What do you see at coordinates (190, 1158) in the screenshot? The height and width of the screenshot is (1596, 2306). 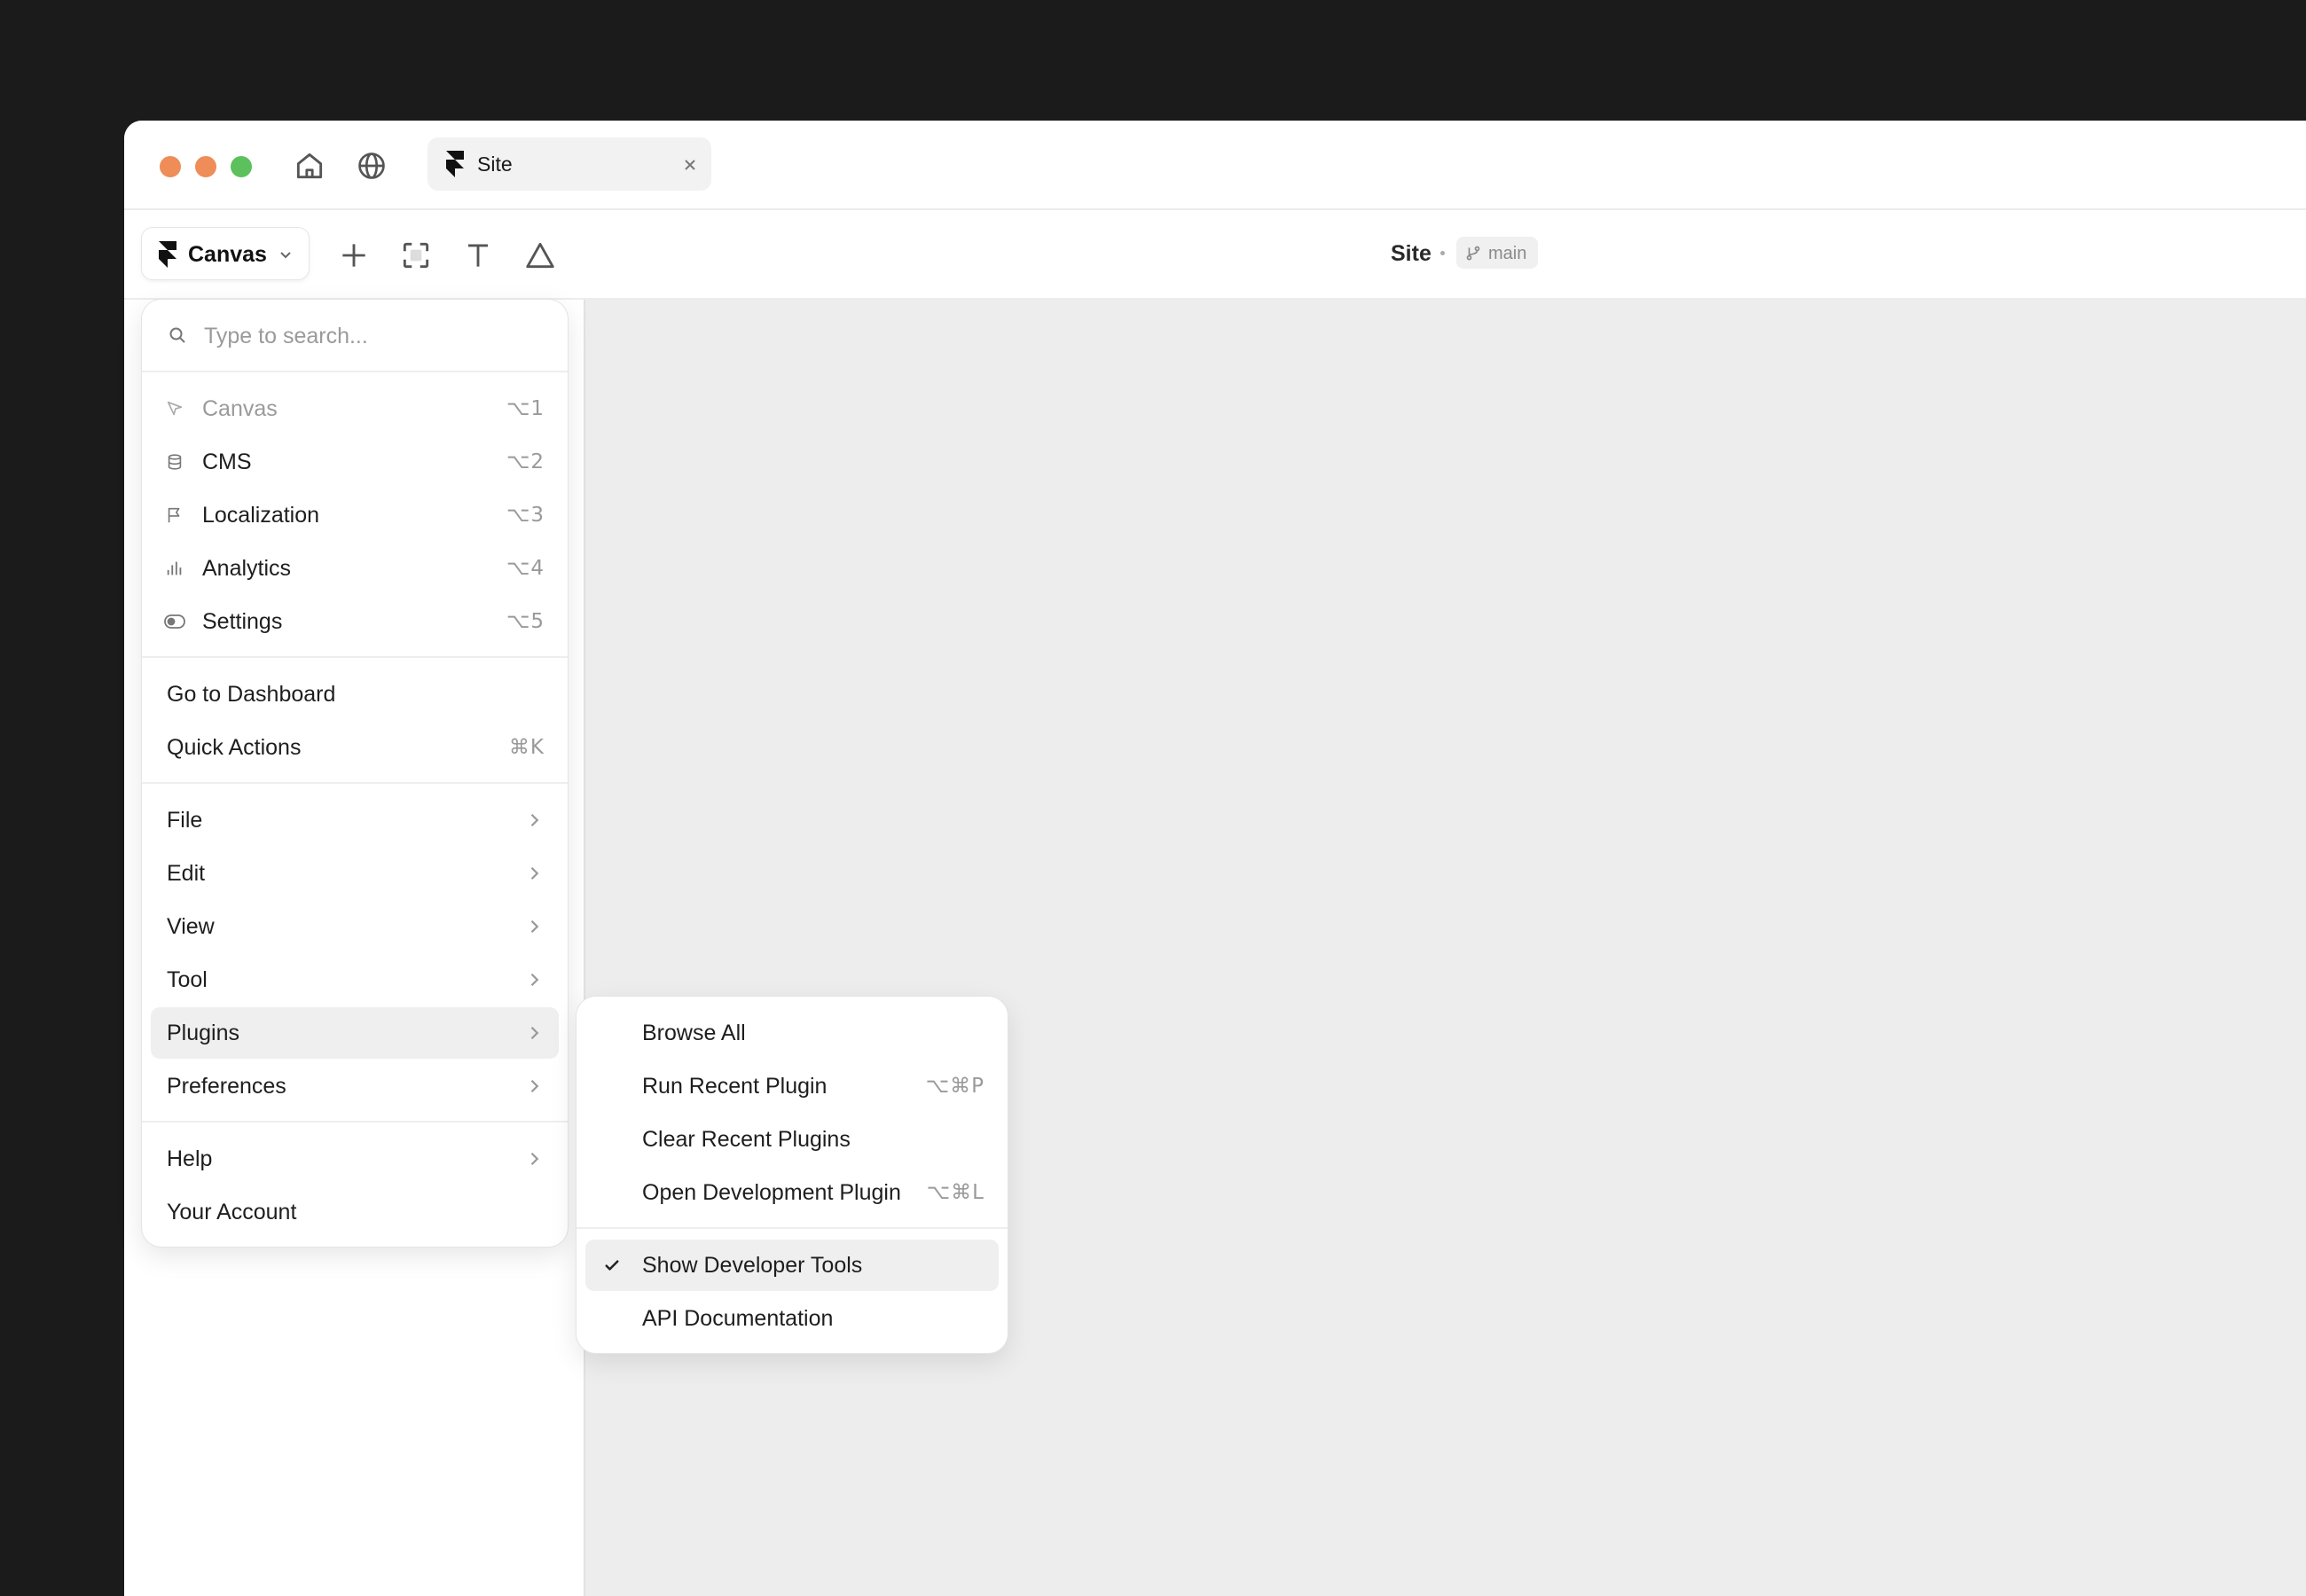 I see `menu-item-label: Help` at bounding box center [190, 1158].